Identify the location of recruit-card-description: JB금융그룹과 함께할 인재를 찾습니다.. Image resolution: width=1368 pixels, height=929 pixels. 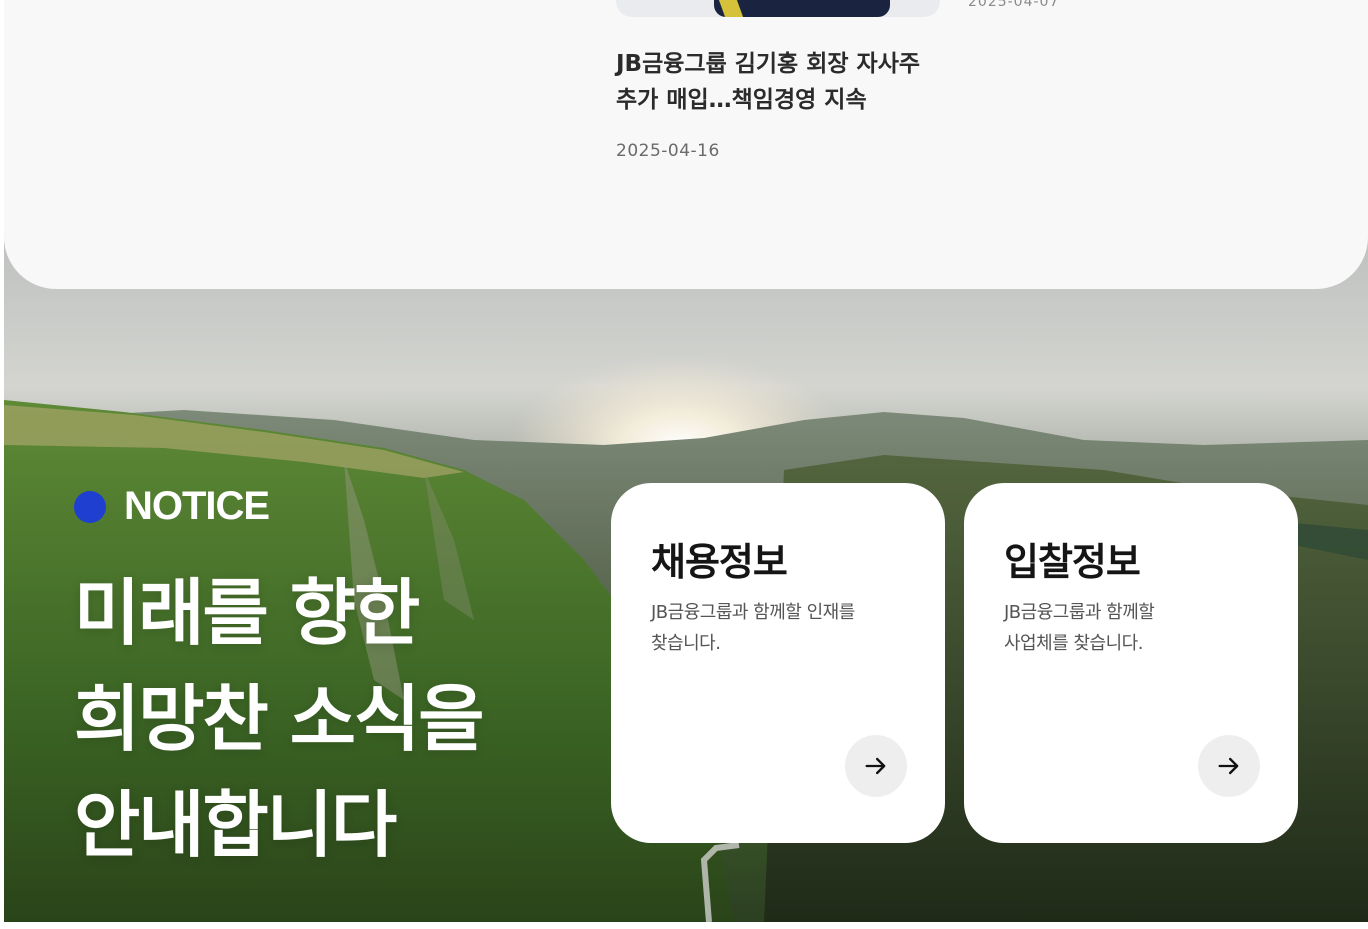
(753, 628).